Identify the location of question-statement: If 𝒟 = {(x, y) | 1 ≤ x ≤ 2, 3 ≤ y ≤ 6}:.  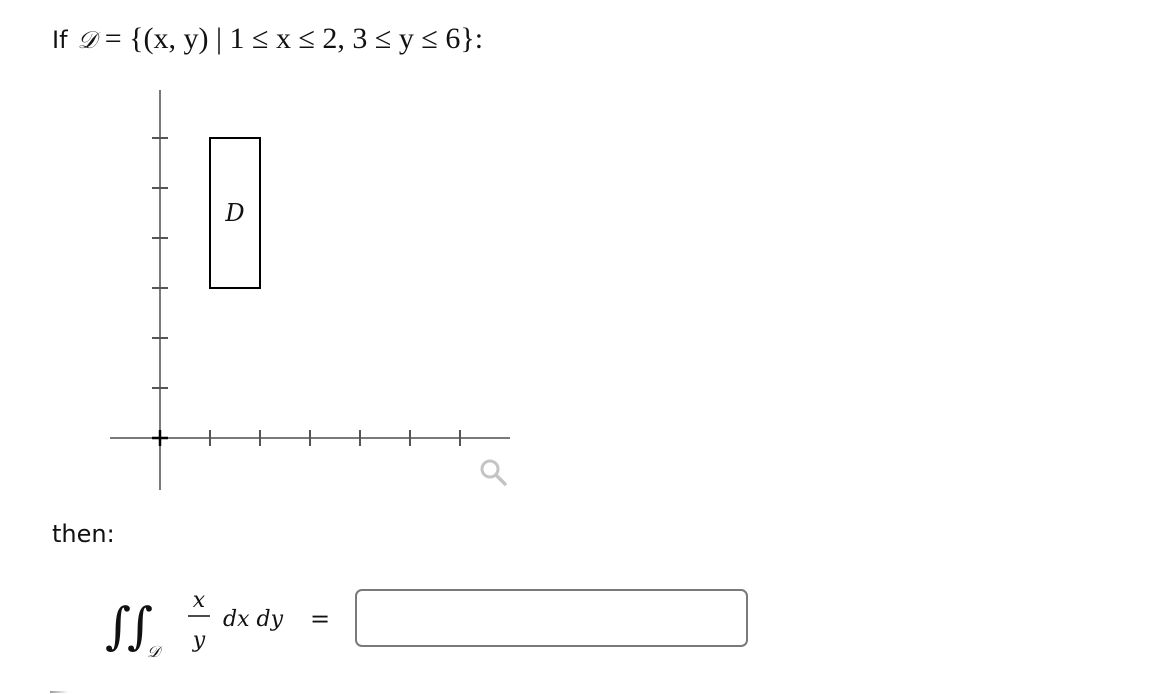
(267, 39).